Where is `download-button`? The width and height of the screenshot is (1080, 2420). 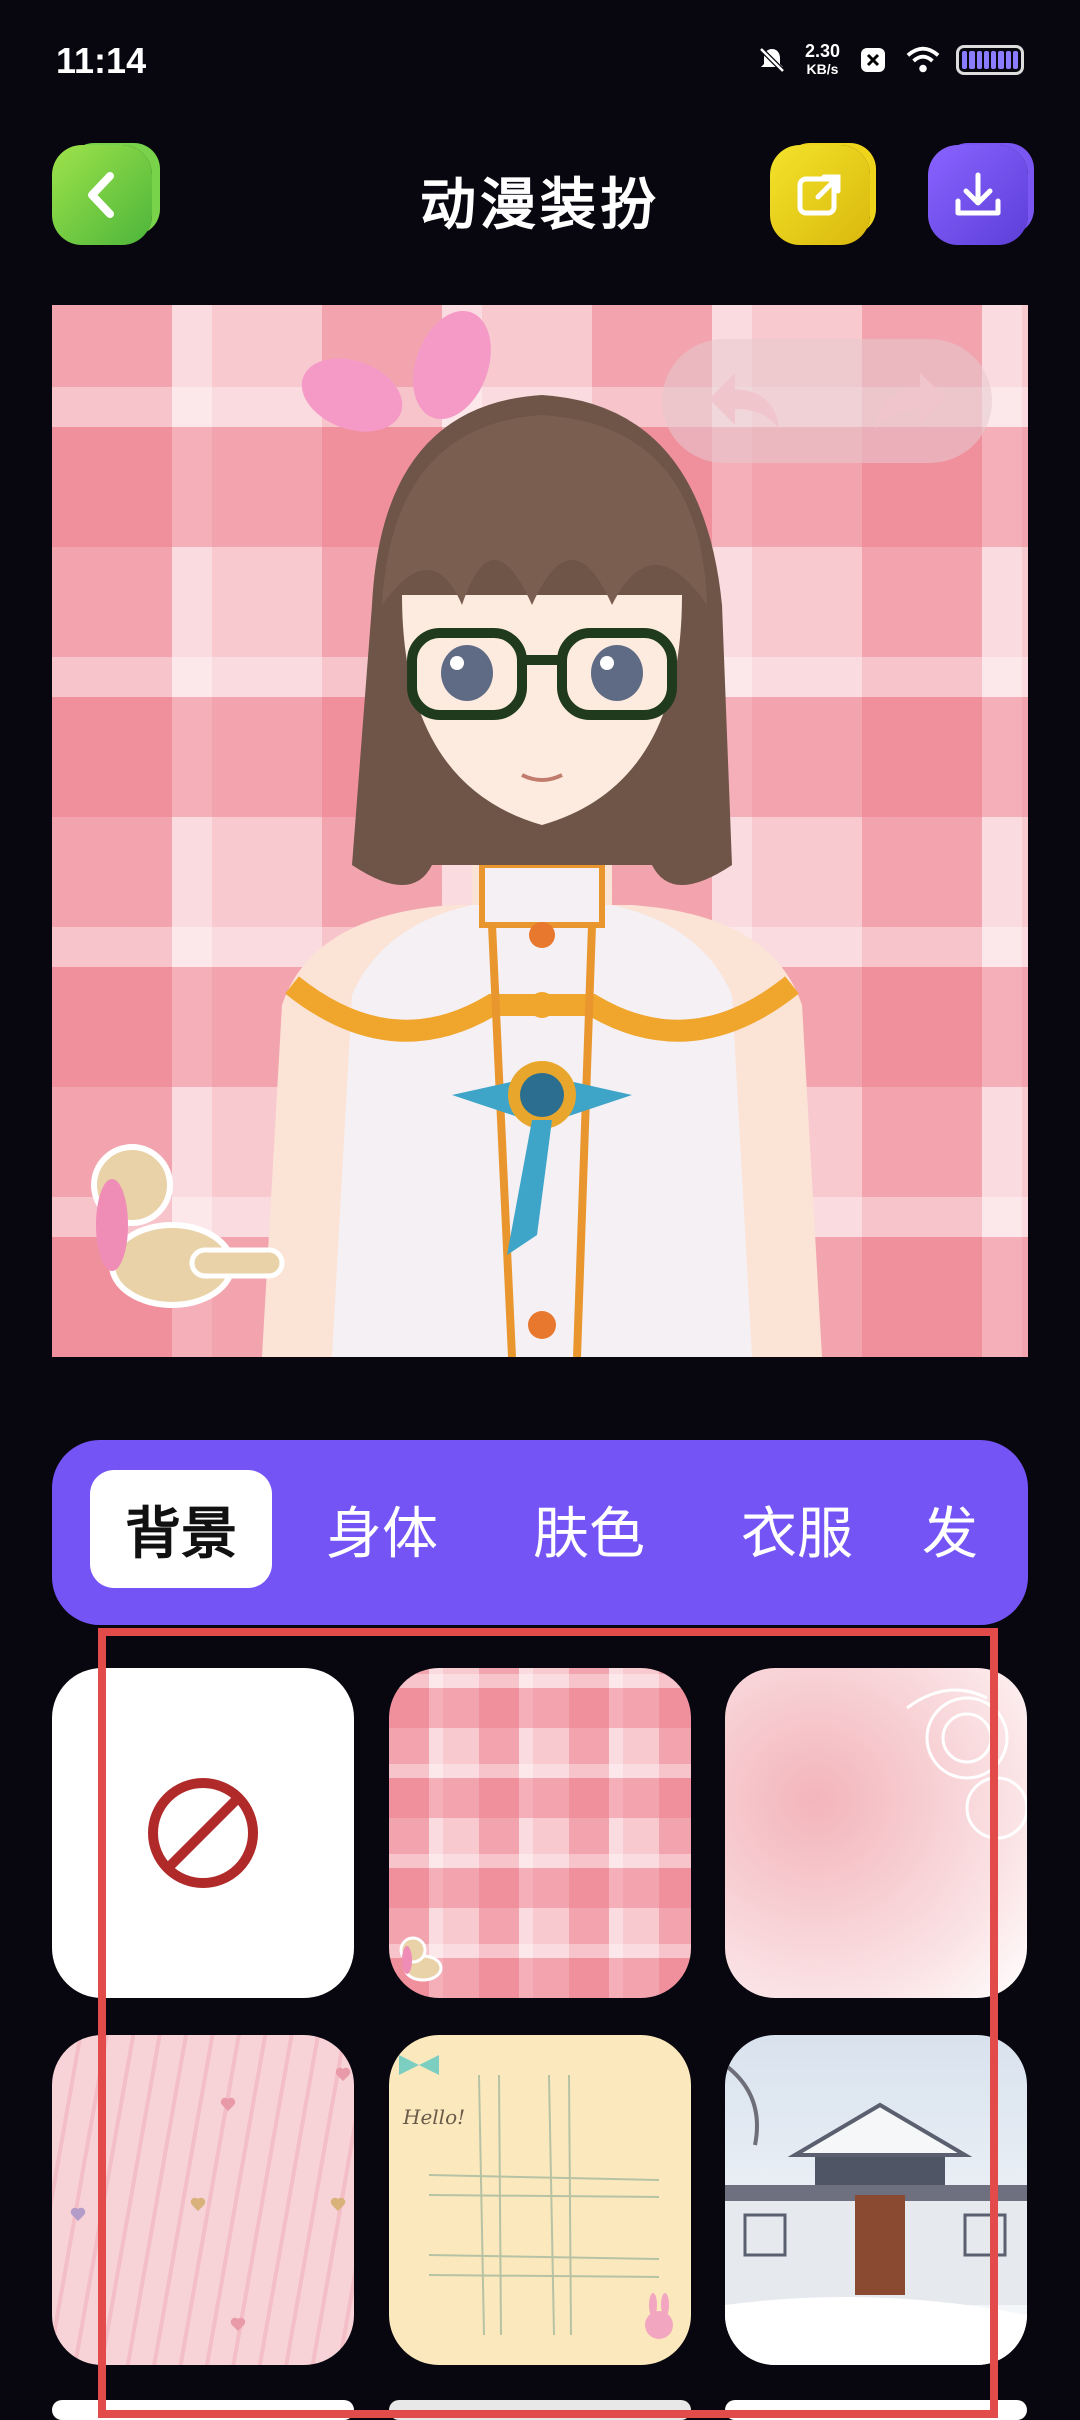 download-button is located at coordinates (978, 195).